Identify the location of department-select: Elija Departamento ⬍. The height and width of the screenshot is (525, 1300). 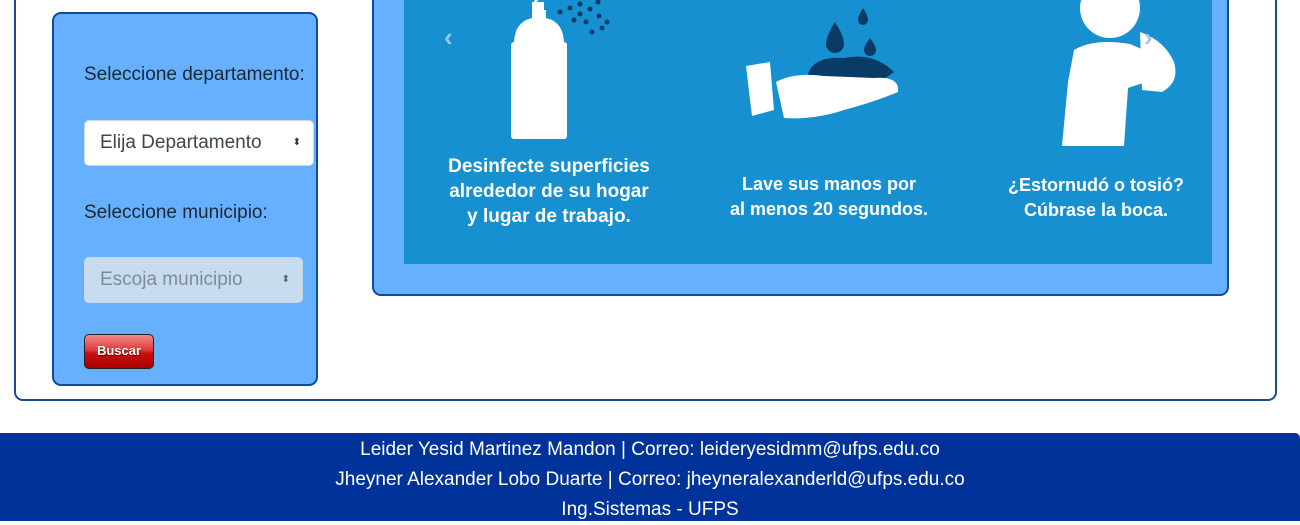
(199, 143).